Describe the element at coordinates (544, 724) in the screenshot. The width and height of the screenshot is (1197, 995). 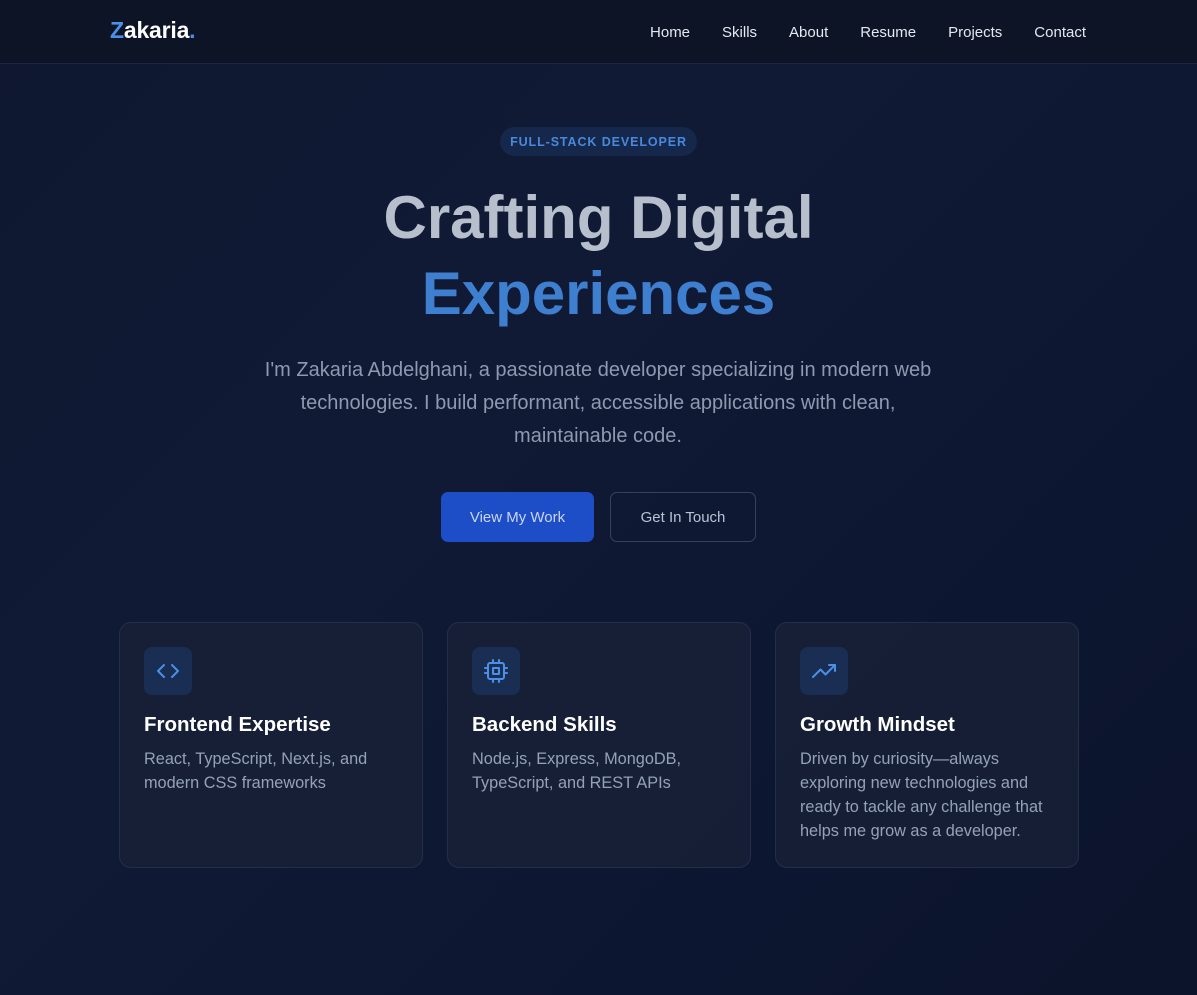
I see `card-title: Backend Skills` at that location.